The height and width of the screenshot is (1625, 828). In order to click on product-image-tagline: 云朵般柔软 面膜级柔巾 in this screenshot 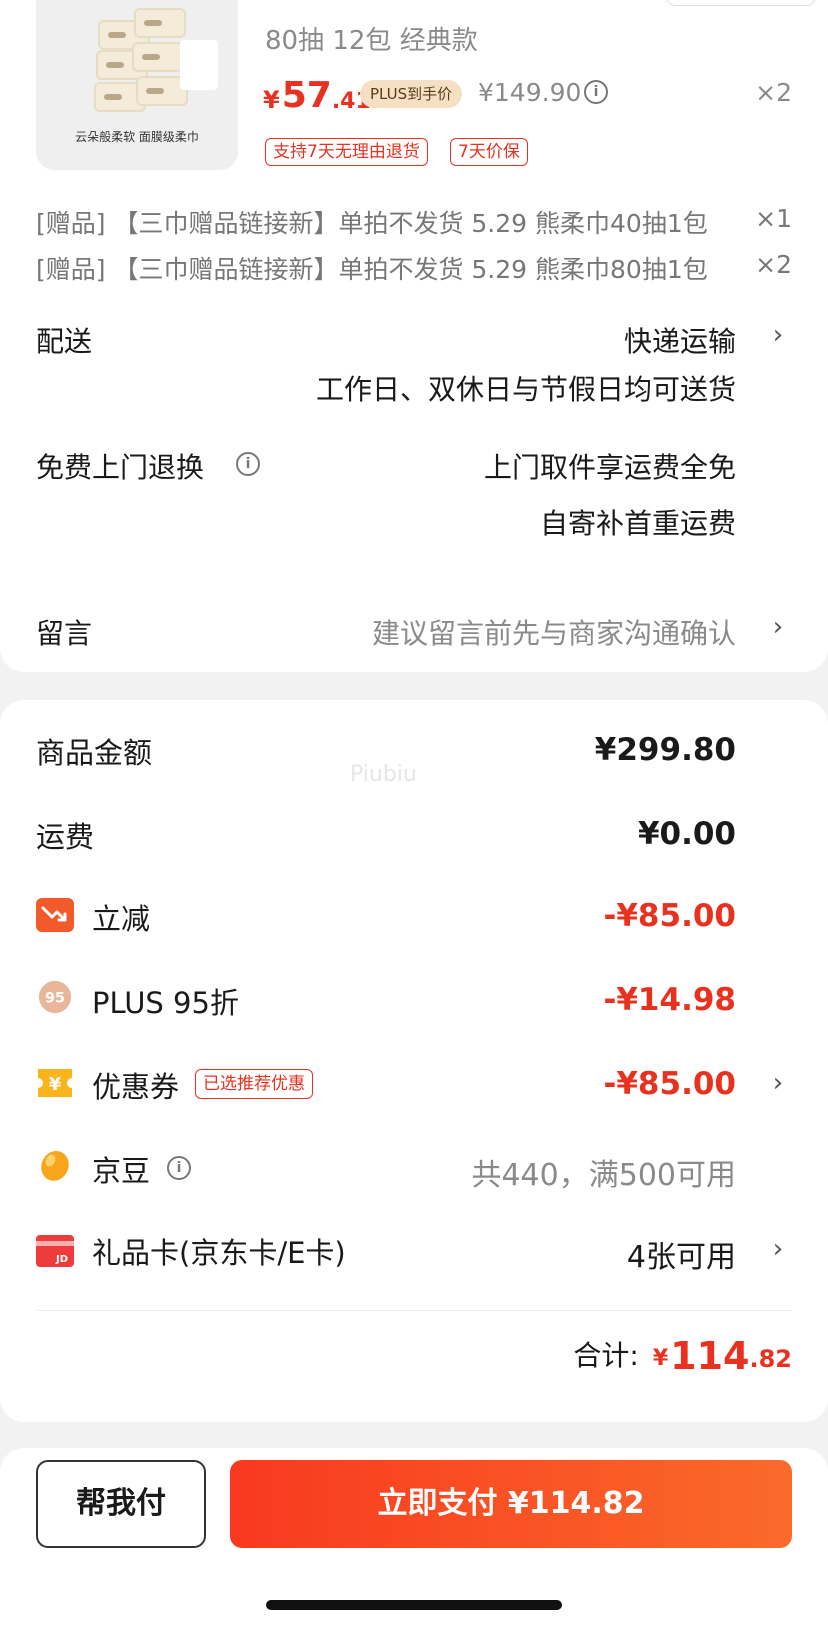, I will do `click(137, 137)`.